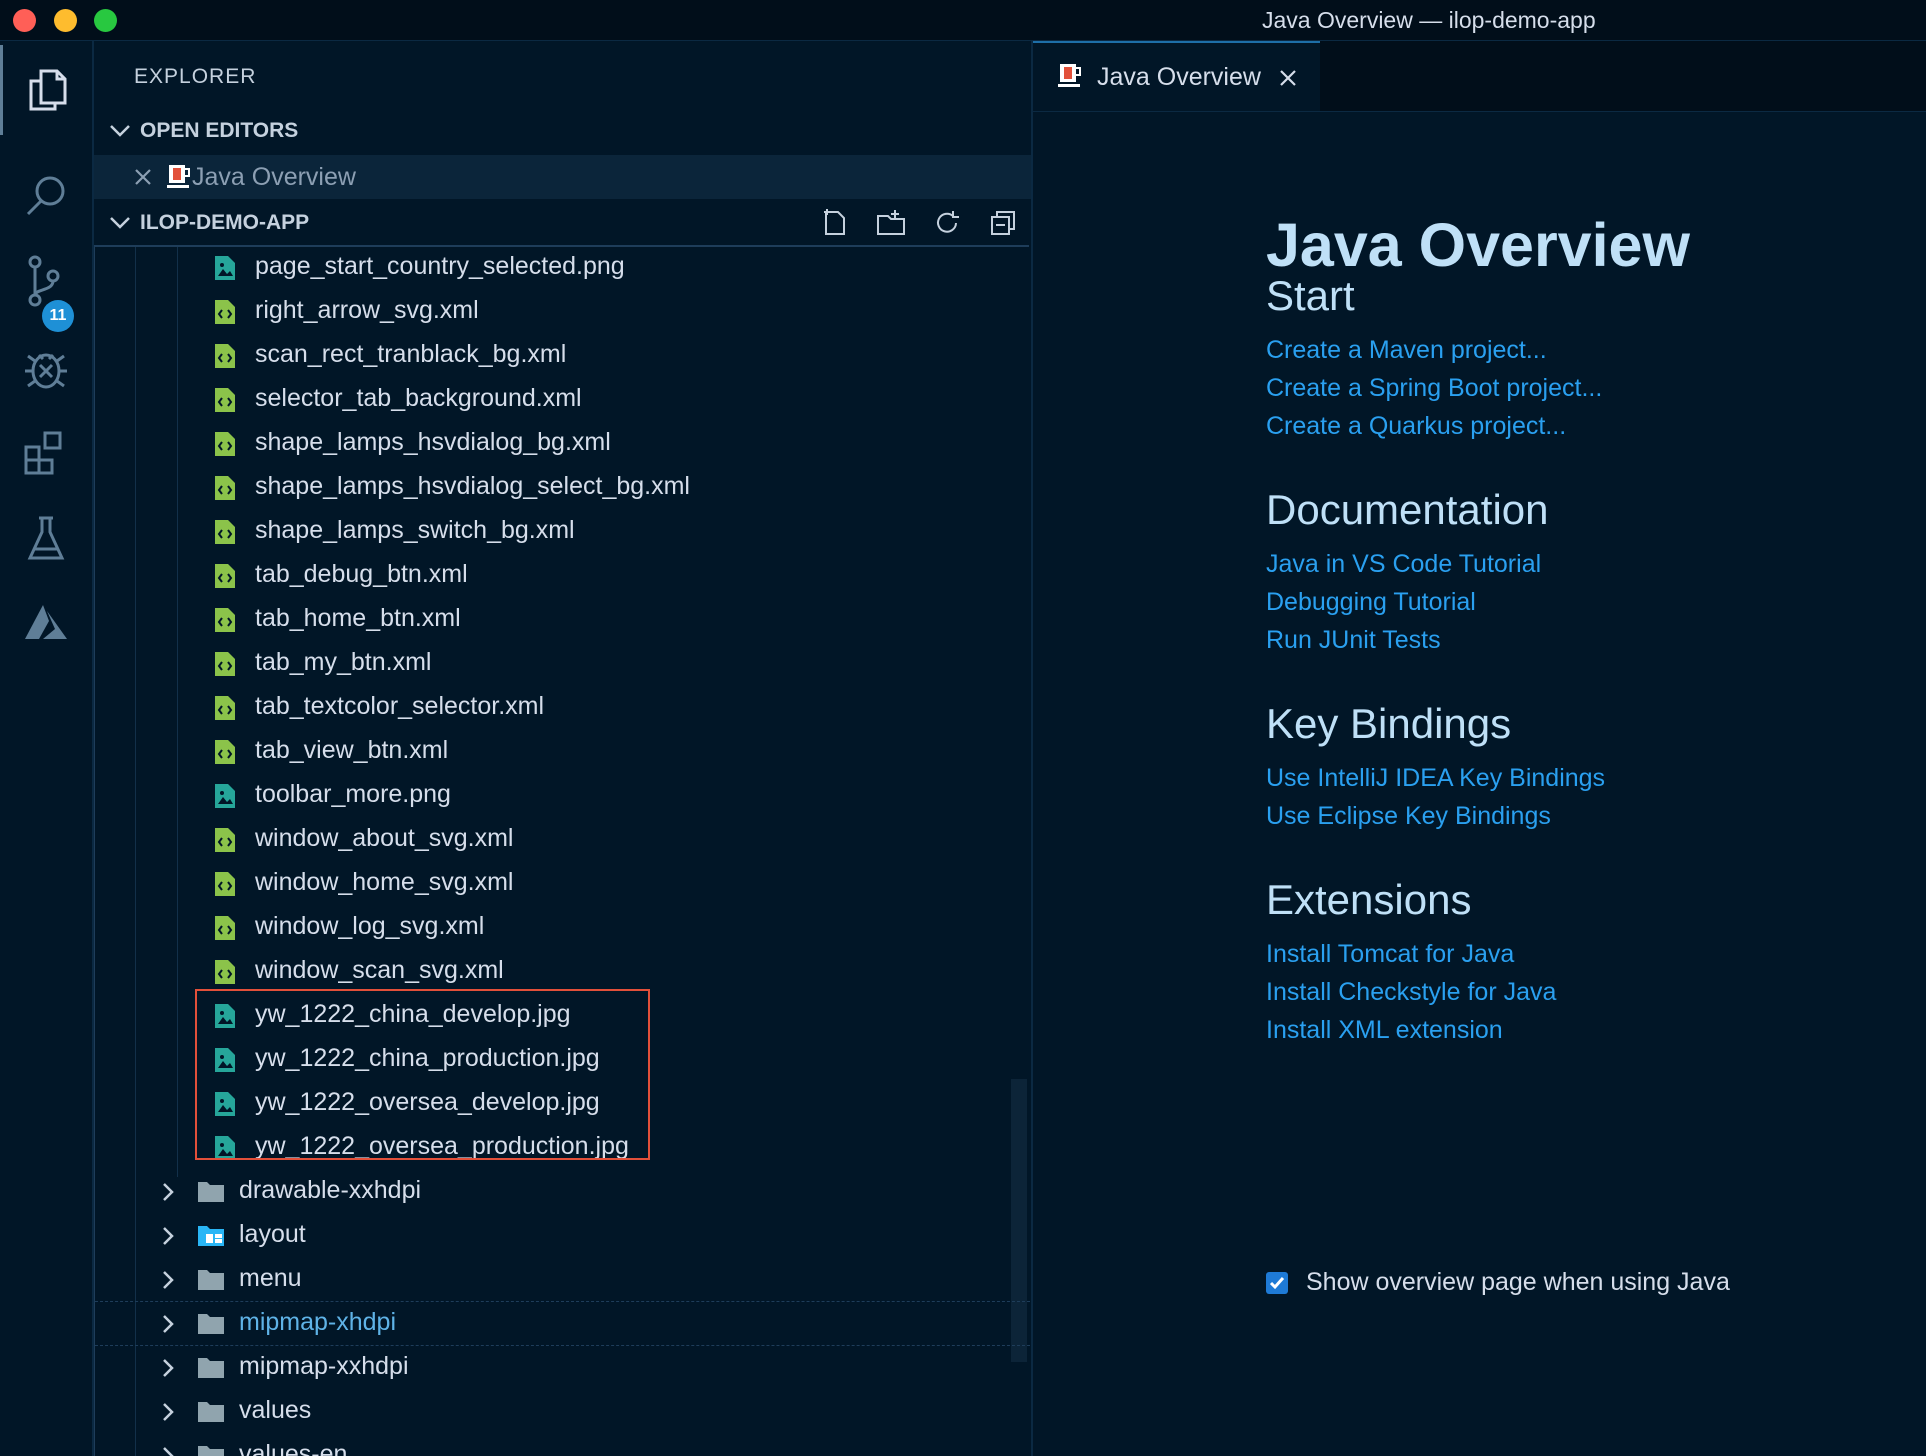  What do you see at coordinates (562, 971) in the screenshot?
I see `tree-file-row: window_scan_svg.xml` at bounding box center [562, 971].